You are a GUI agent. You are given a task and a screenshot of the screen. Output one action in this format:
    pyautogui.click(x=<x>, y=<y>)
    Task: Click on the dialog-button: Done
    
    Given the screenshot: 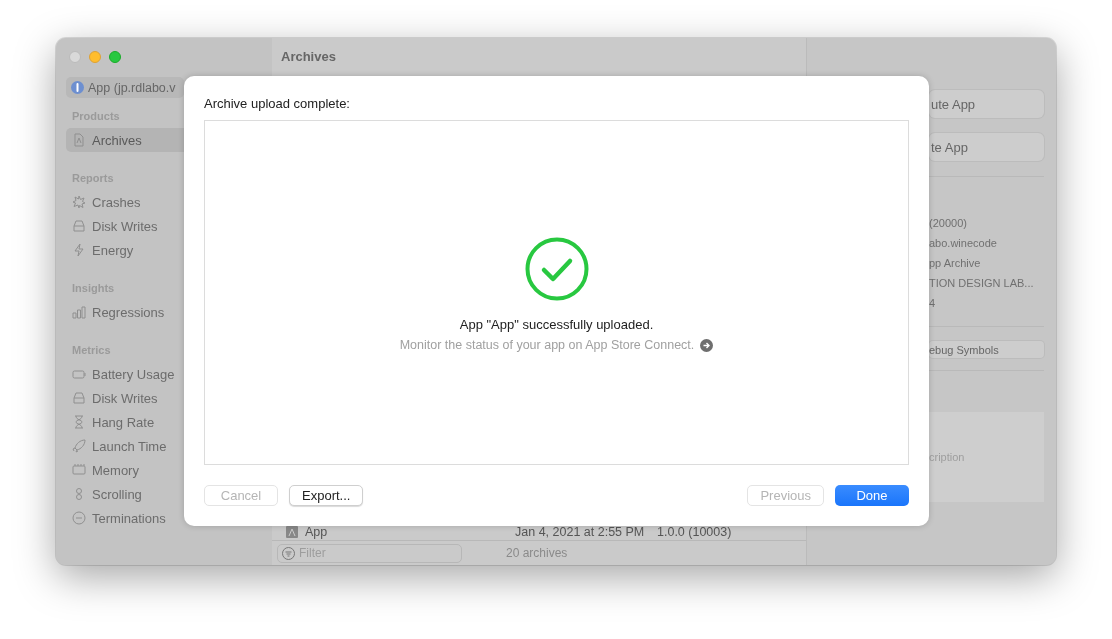 What is the action you would take?
    pyautogui.click(x=872, y=495)
    